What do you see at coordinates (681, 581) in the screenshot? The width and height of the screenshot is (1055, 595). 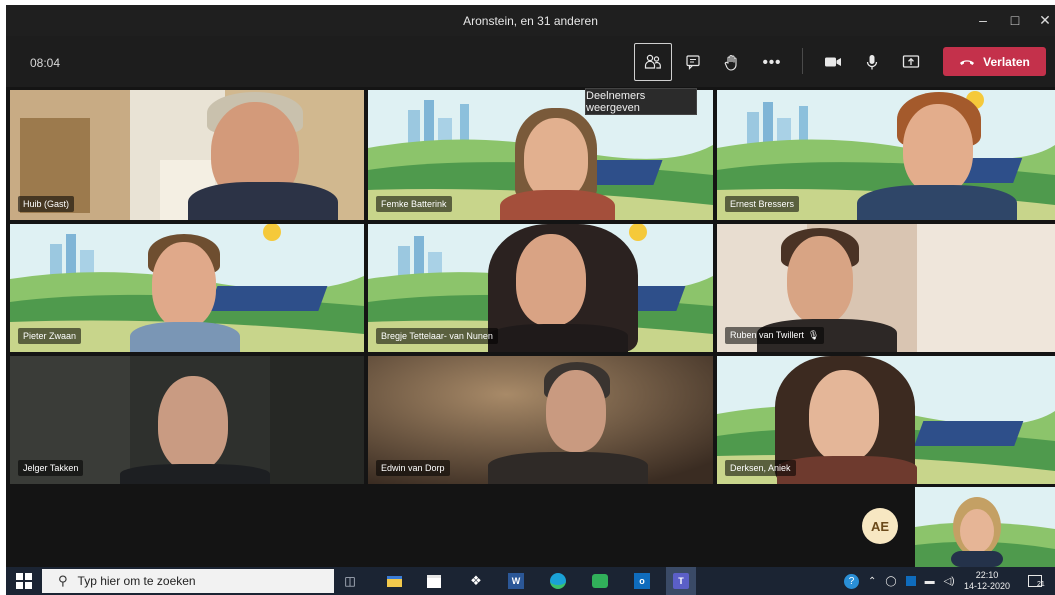 I see `teams-icon: T` at bounding box center [681, 581].